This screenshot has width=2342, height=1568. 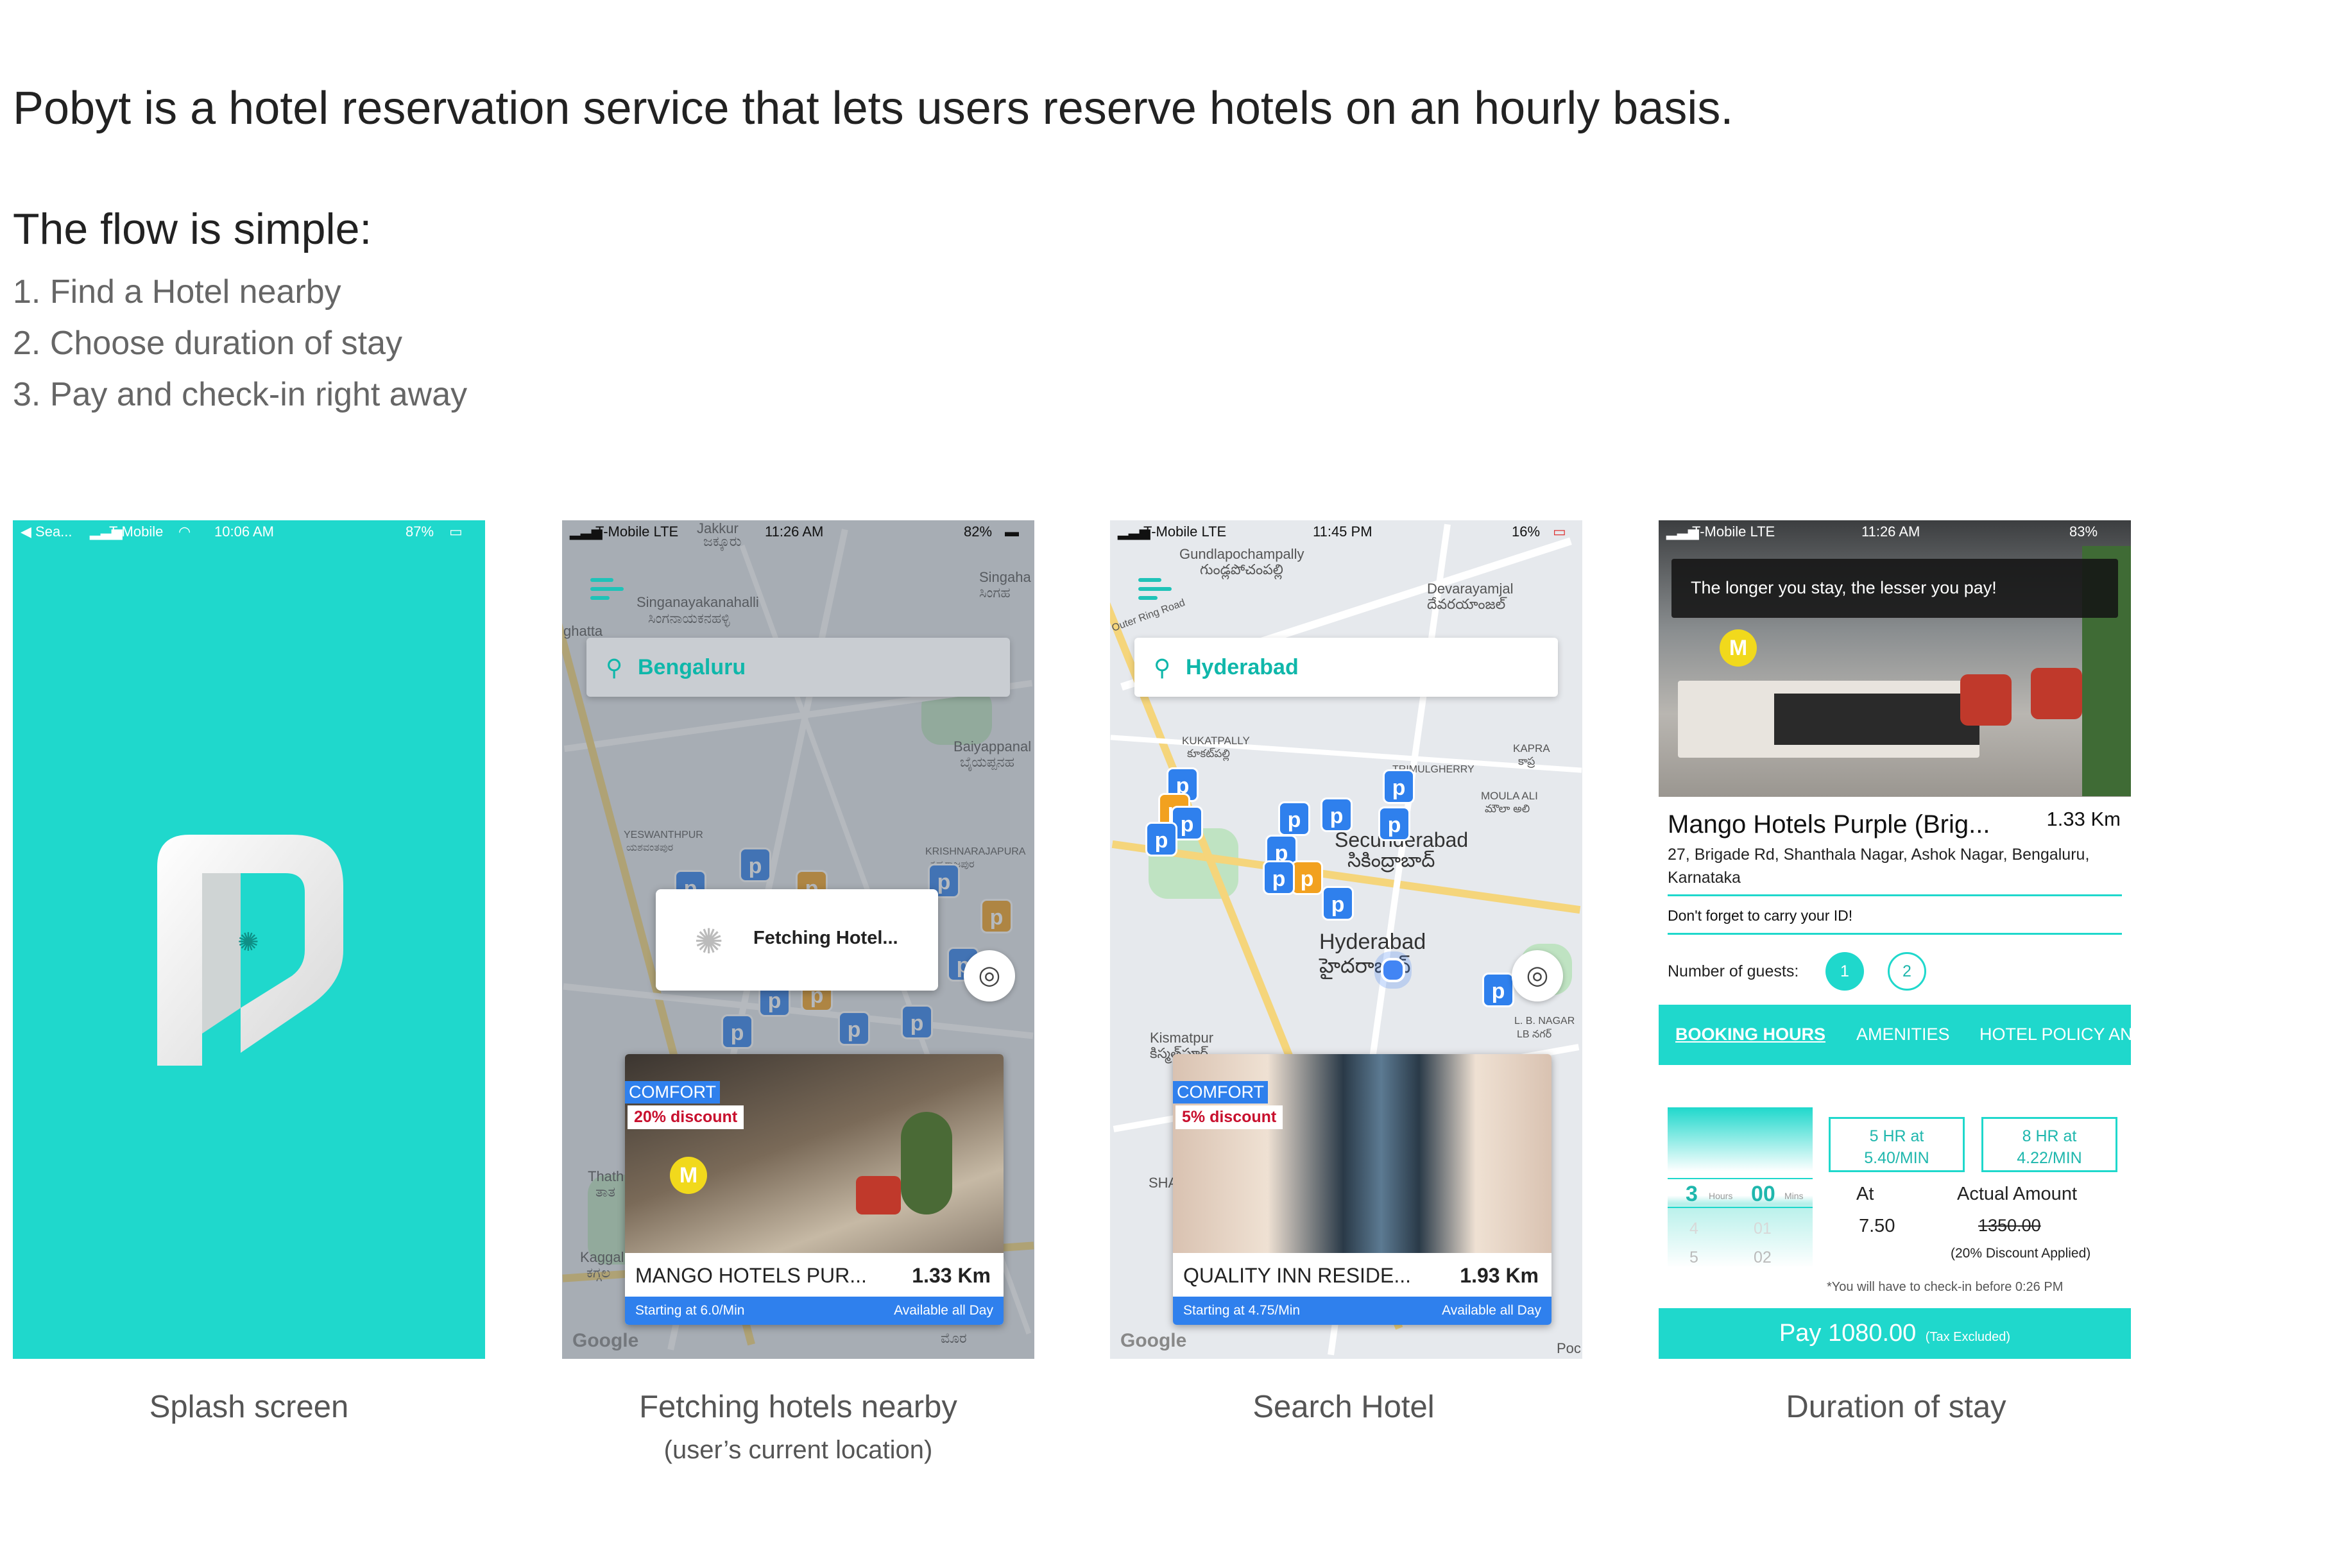 What do you see at coordinates (1721, 1196) in the screenshot?
I see `hours-unit: Hours` at bounding box center [1721, 1196].